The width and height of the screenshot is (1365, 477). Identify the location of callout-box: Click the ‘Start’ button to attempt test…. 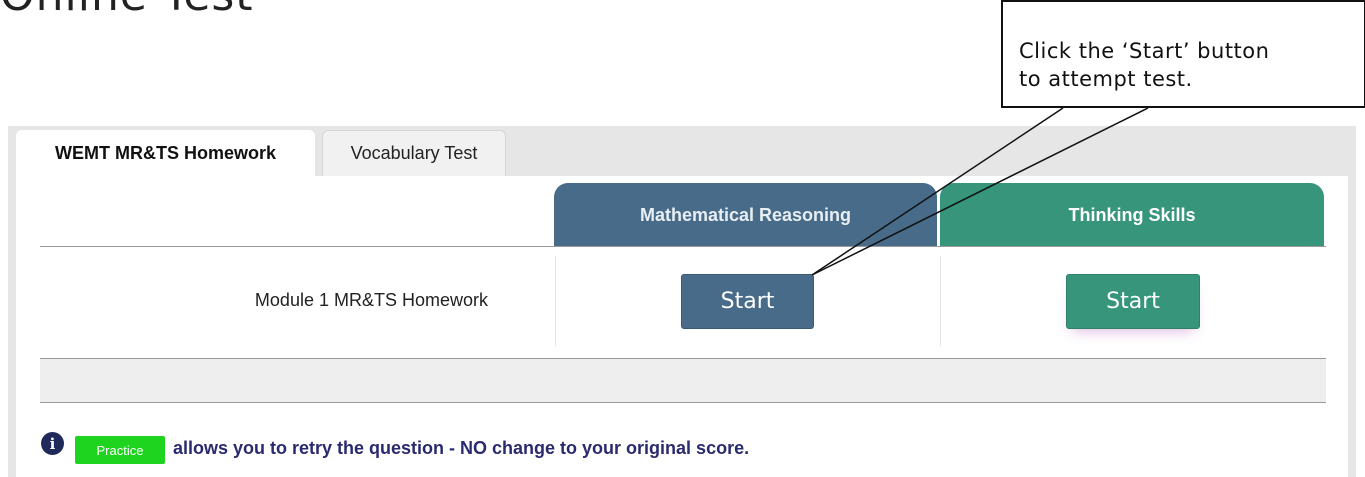
(1183, 54).